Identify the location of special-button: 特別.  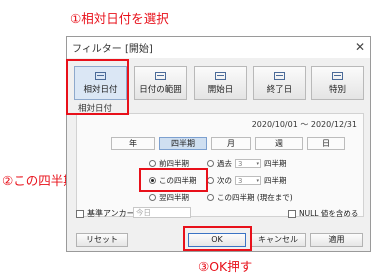
(337, 83).